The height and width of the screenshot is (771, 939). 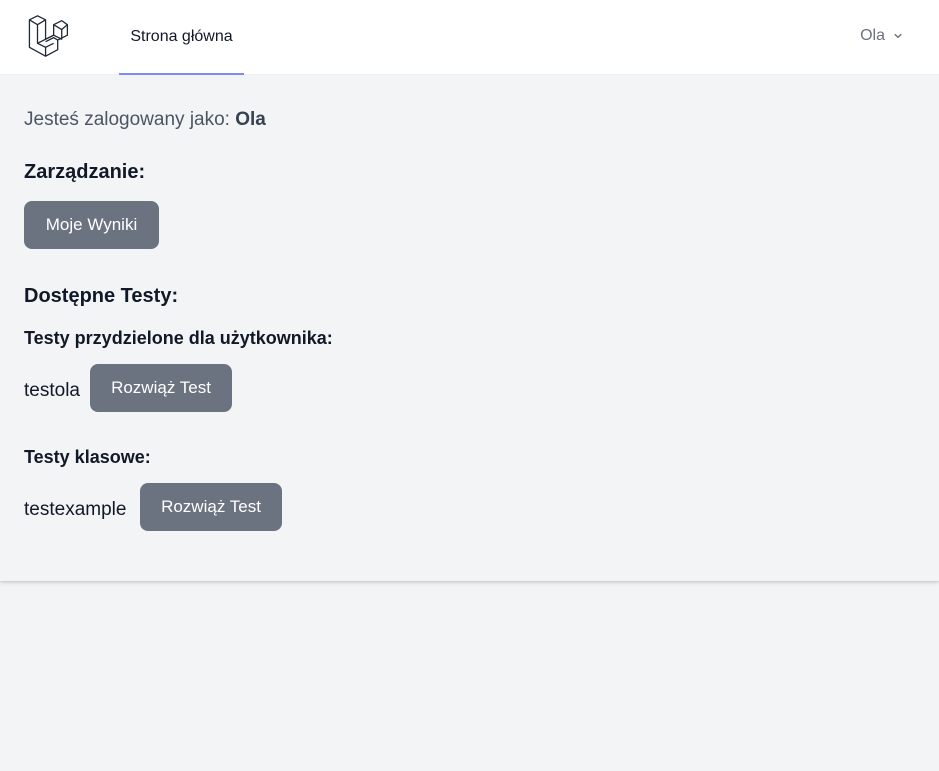 I want to click on my-results-button: Moje Wyniki, so click(x=91, y=225).